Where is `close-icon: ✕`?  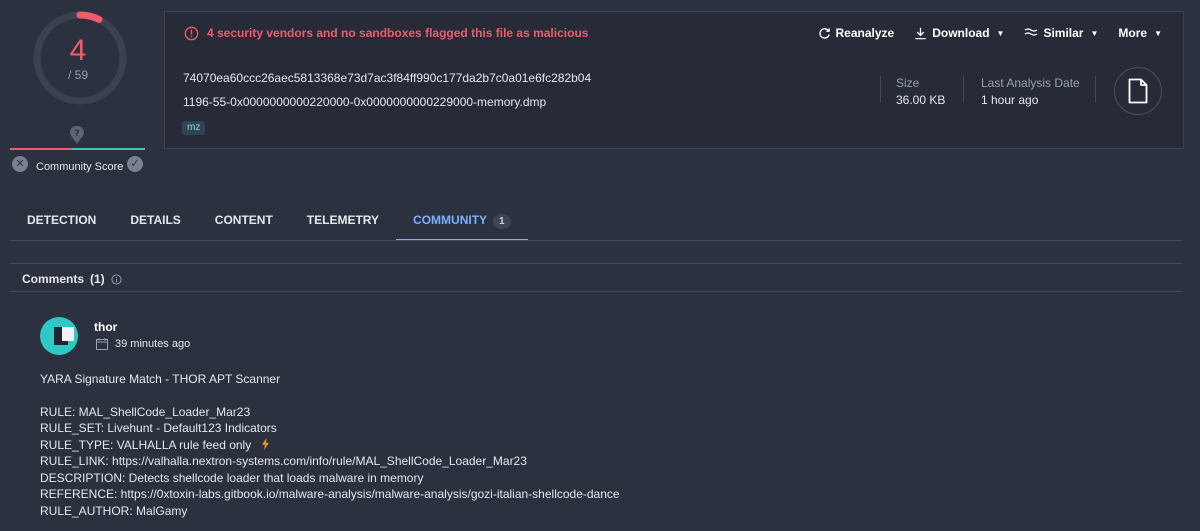
close-icon: ✕ is located at coordinates (20, 164).